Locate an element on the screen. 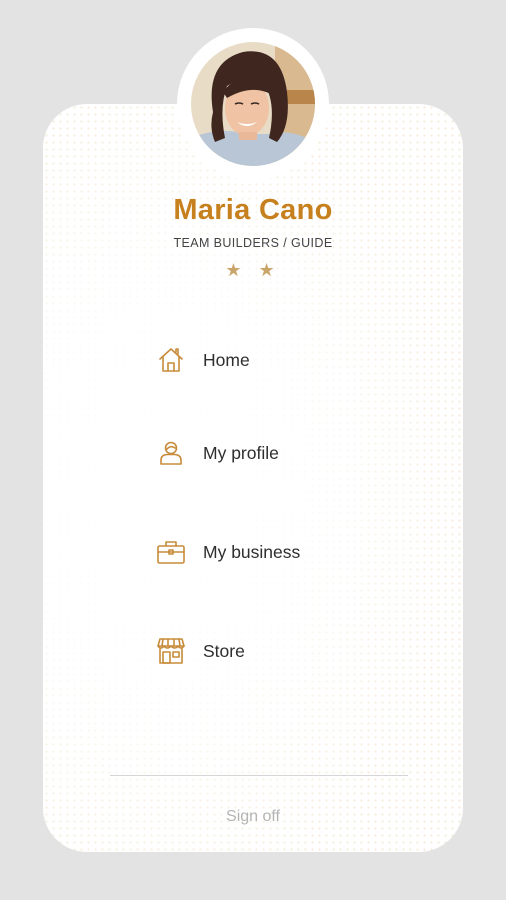 The image size is (506, 900). menu-item-store: Store is located at coordinates (200, 651).